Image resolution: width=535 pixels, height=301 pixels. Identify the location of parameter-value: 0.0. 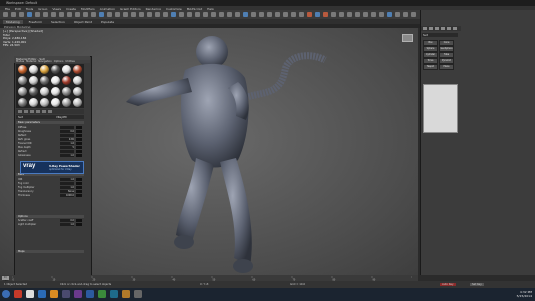
(67, 220).